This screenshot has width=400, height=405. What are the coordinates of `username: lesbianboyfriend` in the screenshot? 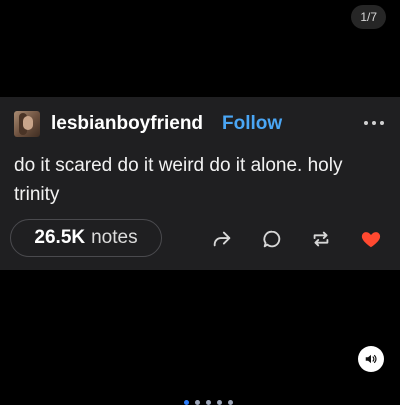 It's located at (127, 124).